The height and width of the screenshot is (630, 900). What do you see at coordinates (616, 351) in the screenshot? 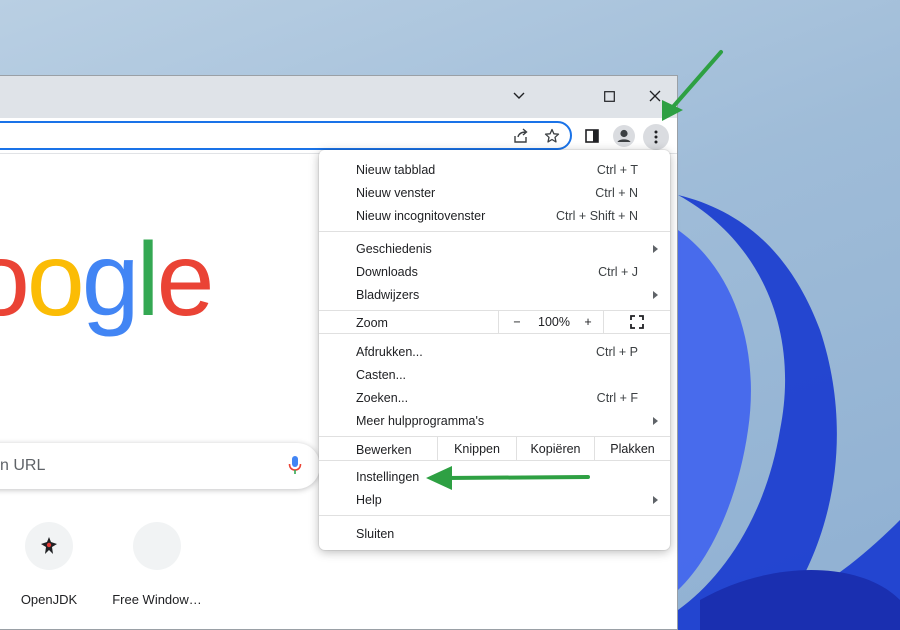
I see `menu-shortcut: Ctrl + P` at bounding box center [616, 351].